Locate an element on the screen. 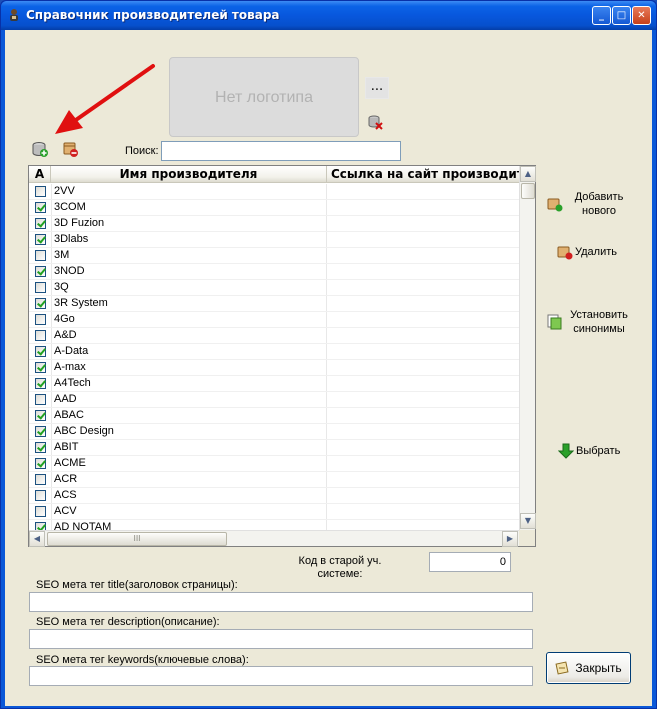  table-row: A4Tech is located at coordinates (274, 384).